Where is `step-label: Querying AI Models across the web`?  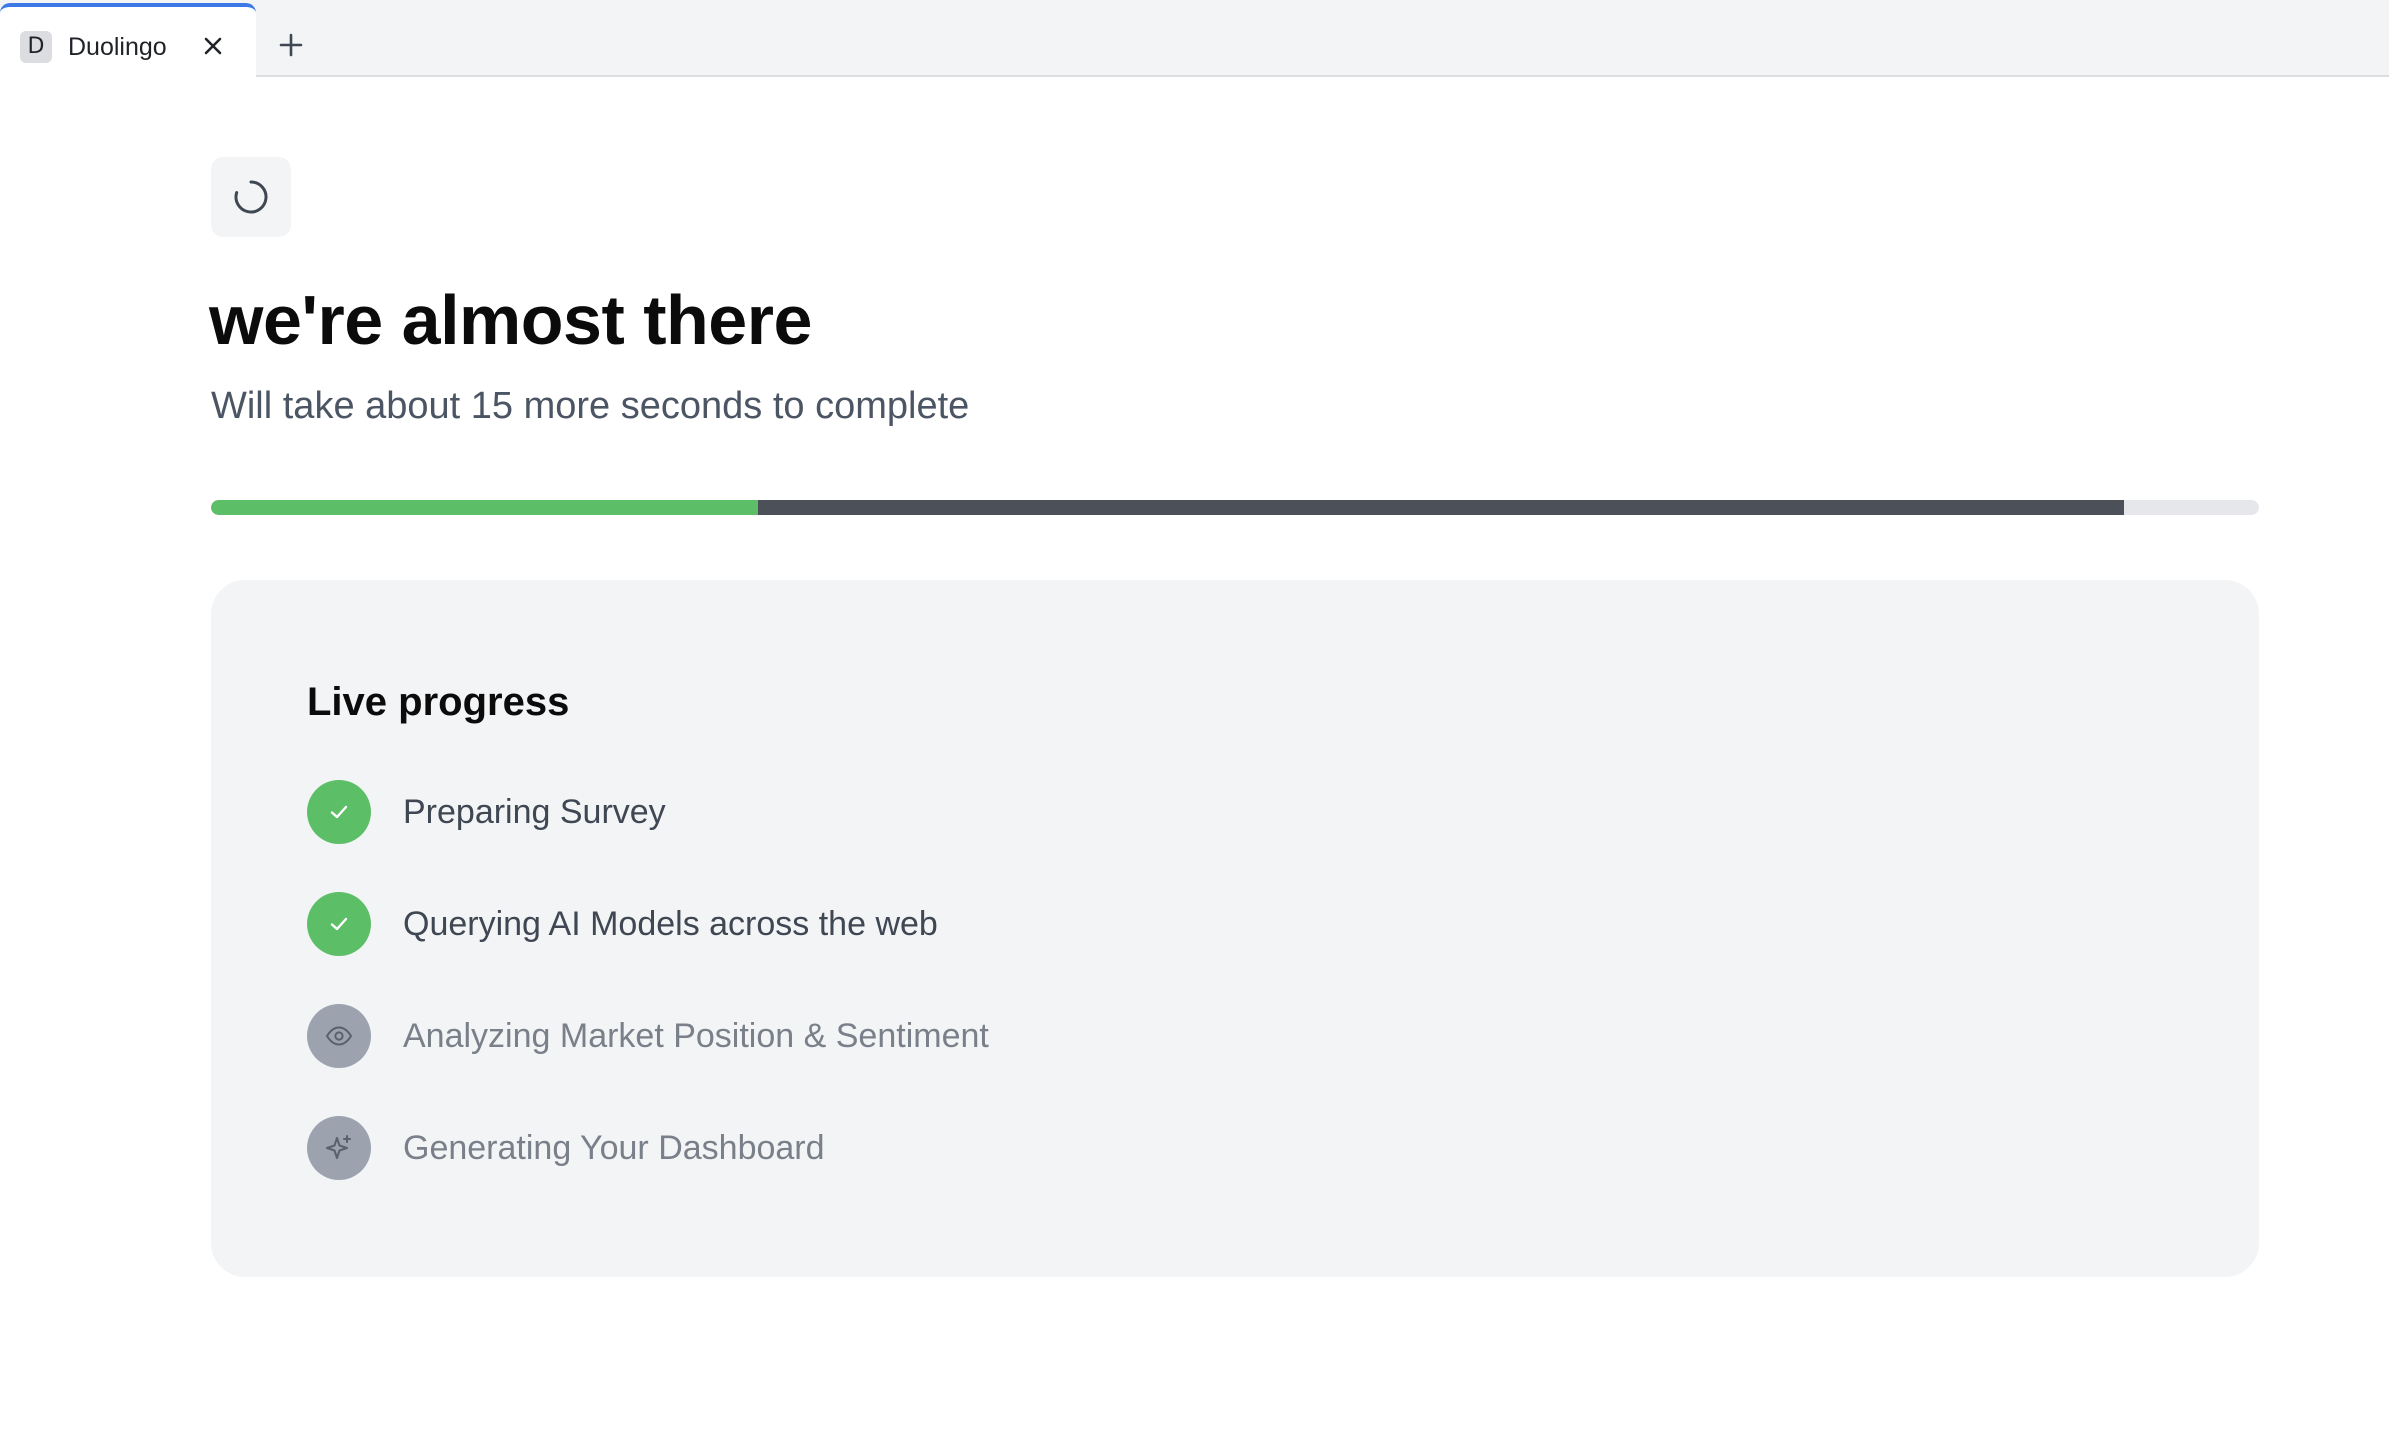
step-label: Querying AI Models across the web is located at coordinates (670, 924).